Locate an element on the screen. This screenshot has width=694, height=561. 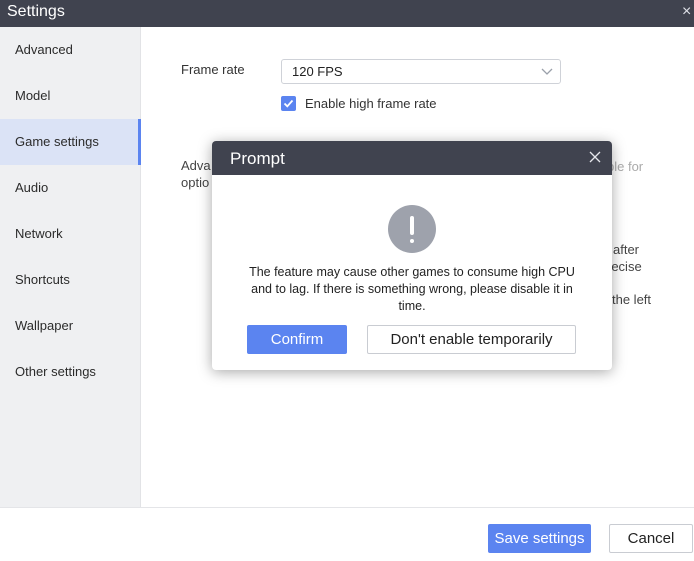
sidebar-item-audio: Audio is located at coordinates (70, 188).